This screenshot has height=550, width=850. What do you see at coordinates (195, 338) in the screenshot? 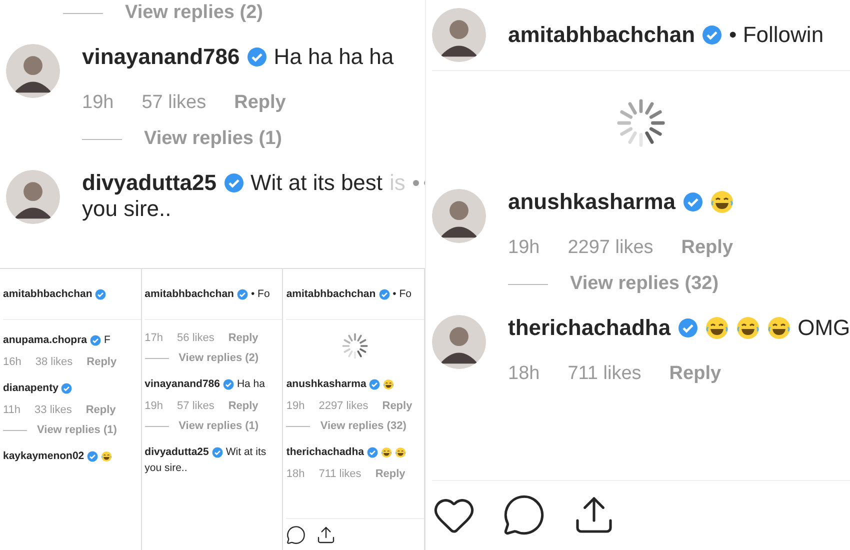
I see `likes-count: 56 likes` at bounding box center [195, 338].